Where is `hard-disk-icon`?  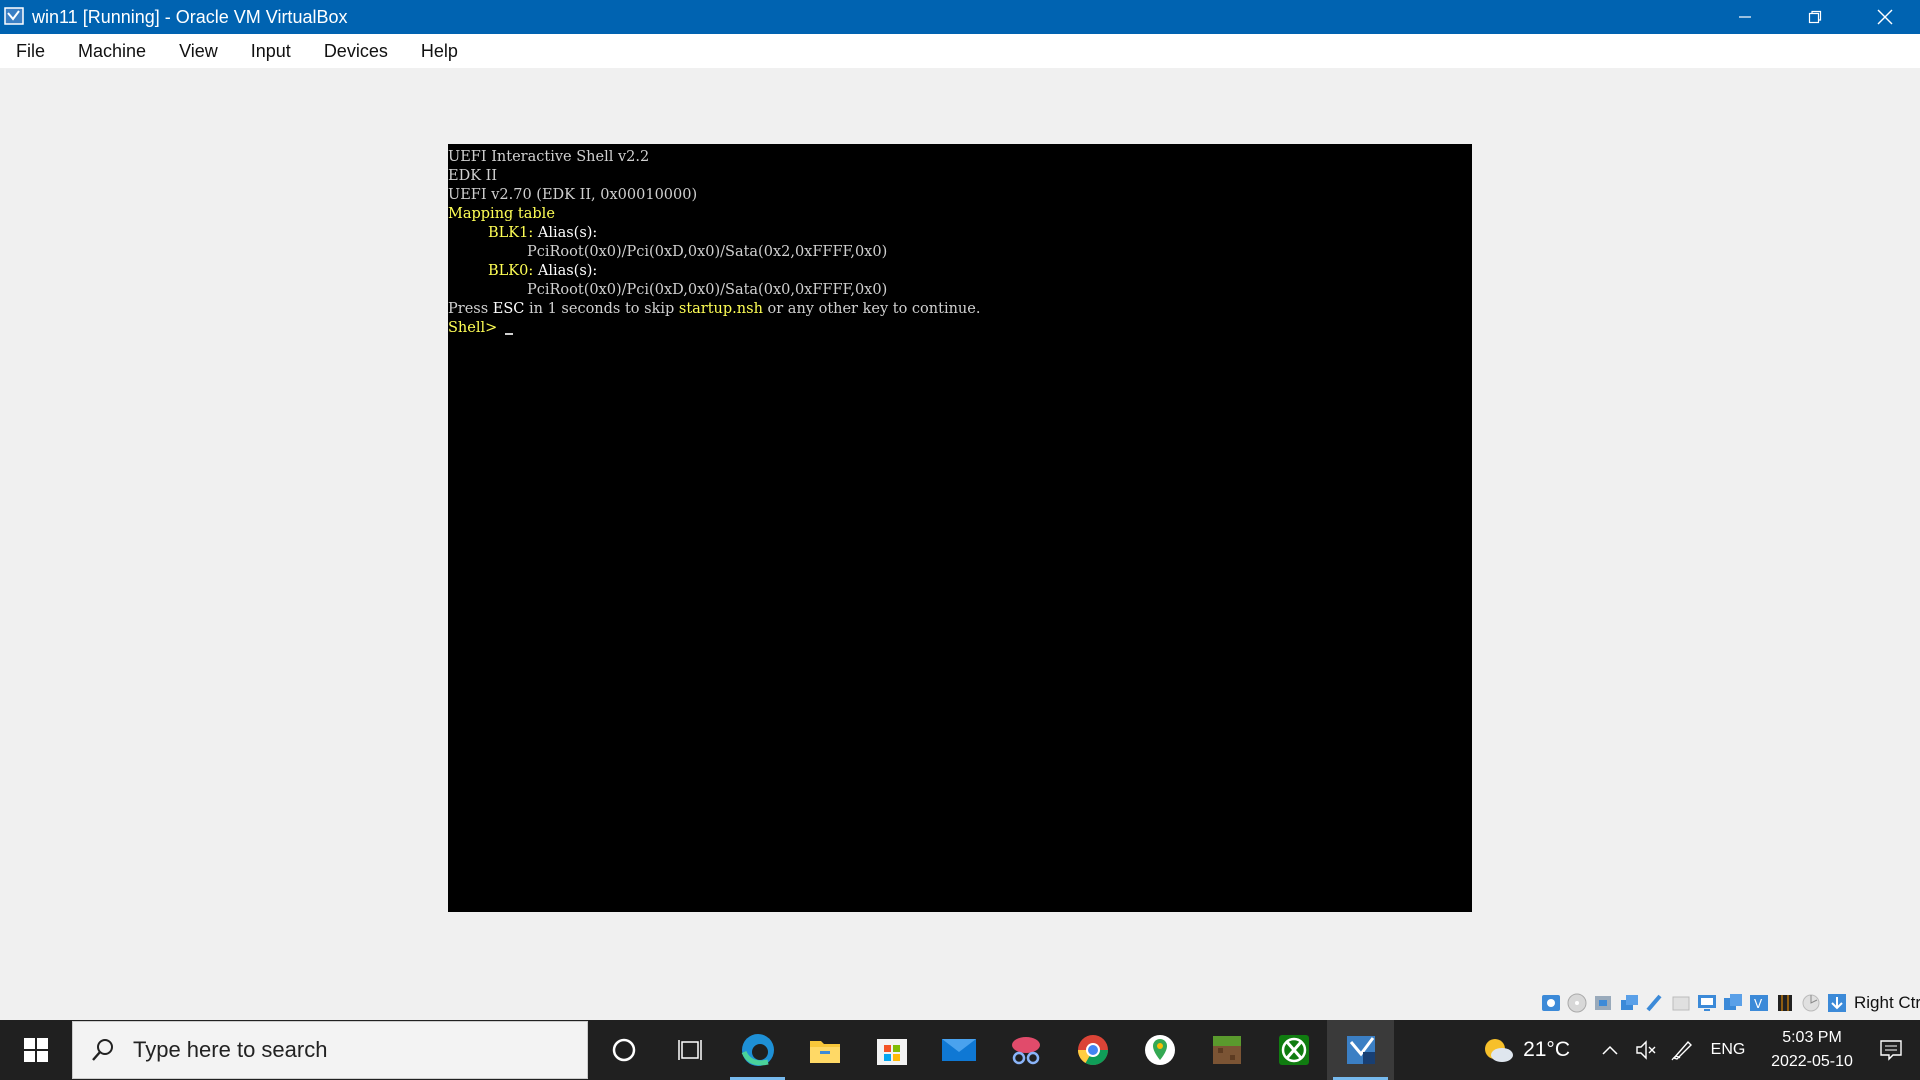
hard-disk-icon is located at coordinates (1551, 1003).